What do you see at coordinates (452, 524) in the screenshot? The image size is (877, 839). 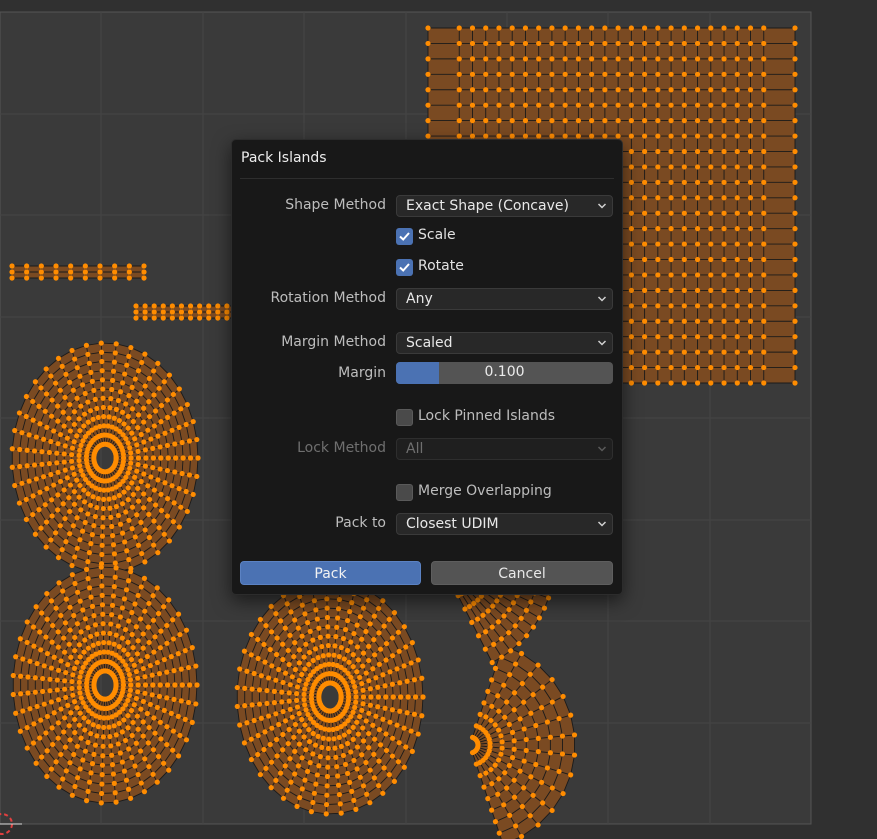 I see `pack-to-value: Closest UDIM` at bounding box center [452, 524].